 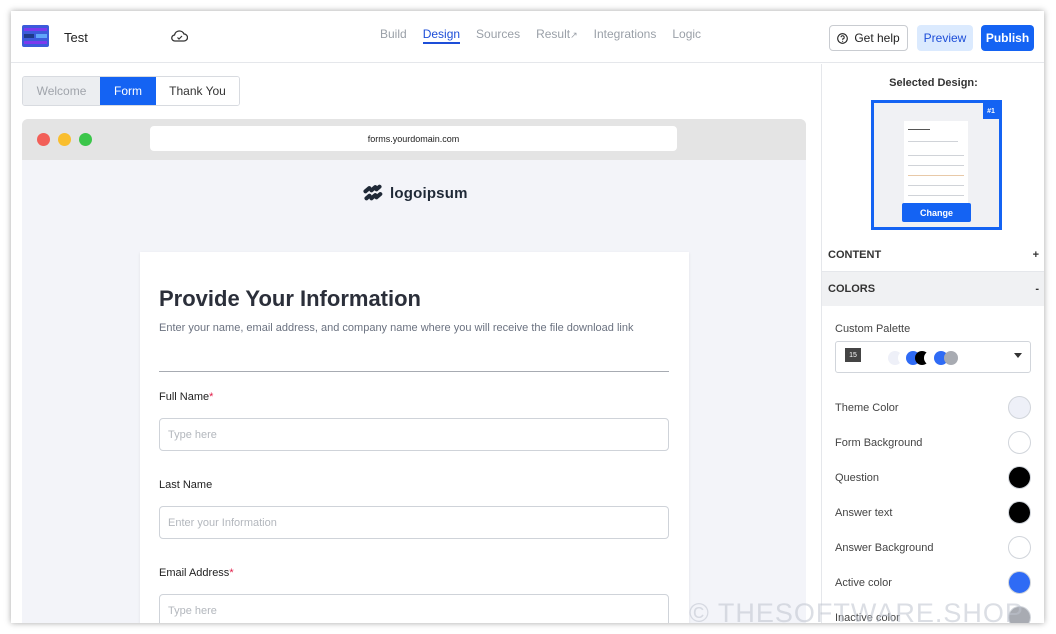 I want to click on field-label-last-name: Last Name, so click(x=186, y=485).